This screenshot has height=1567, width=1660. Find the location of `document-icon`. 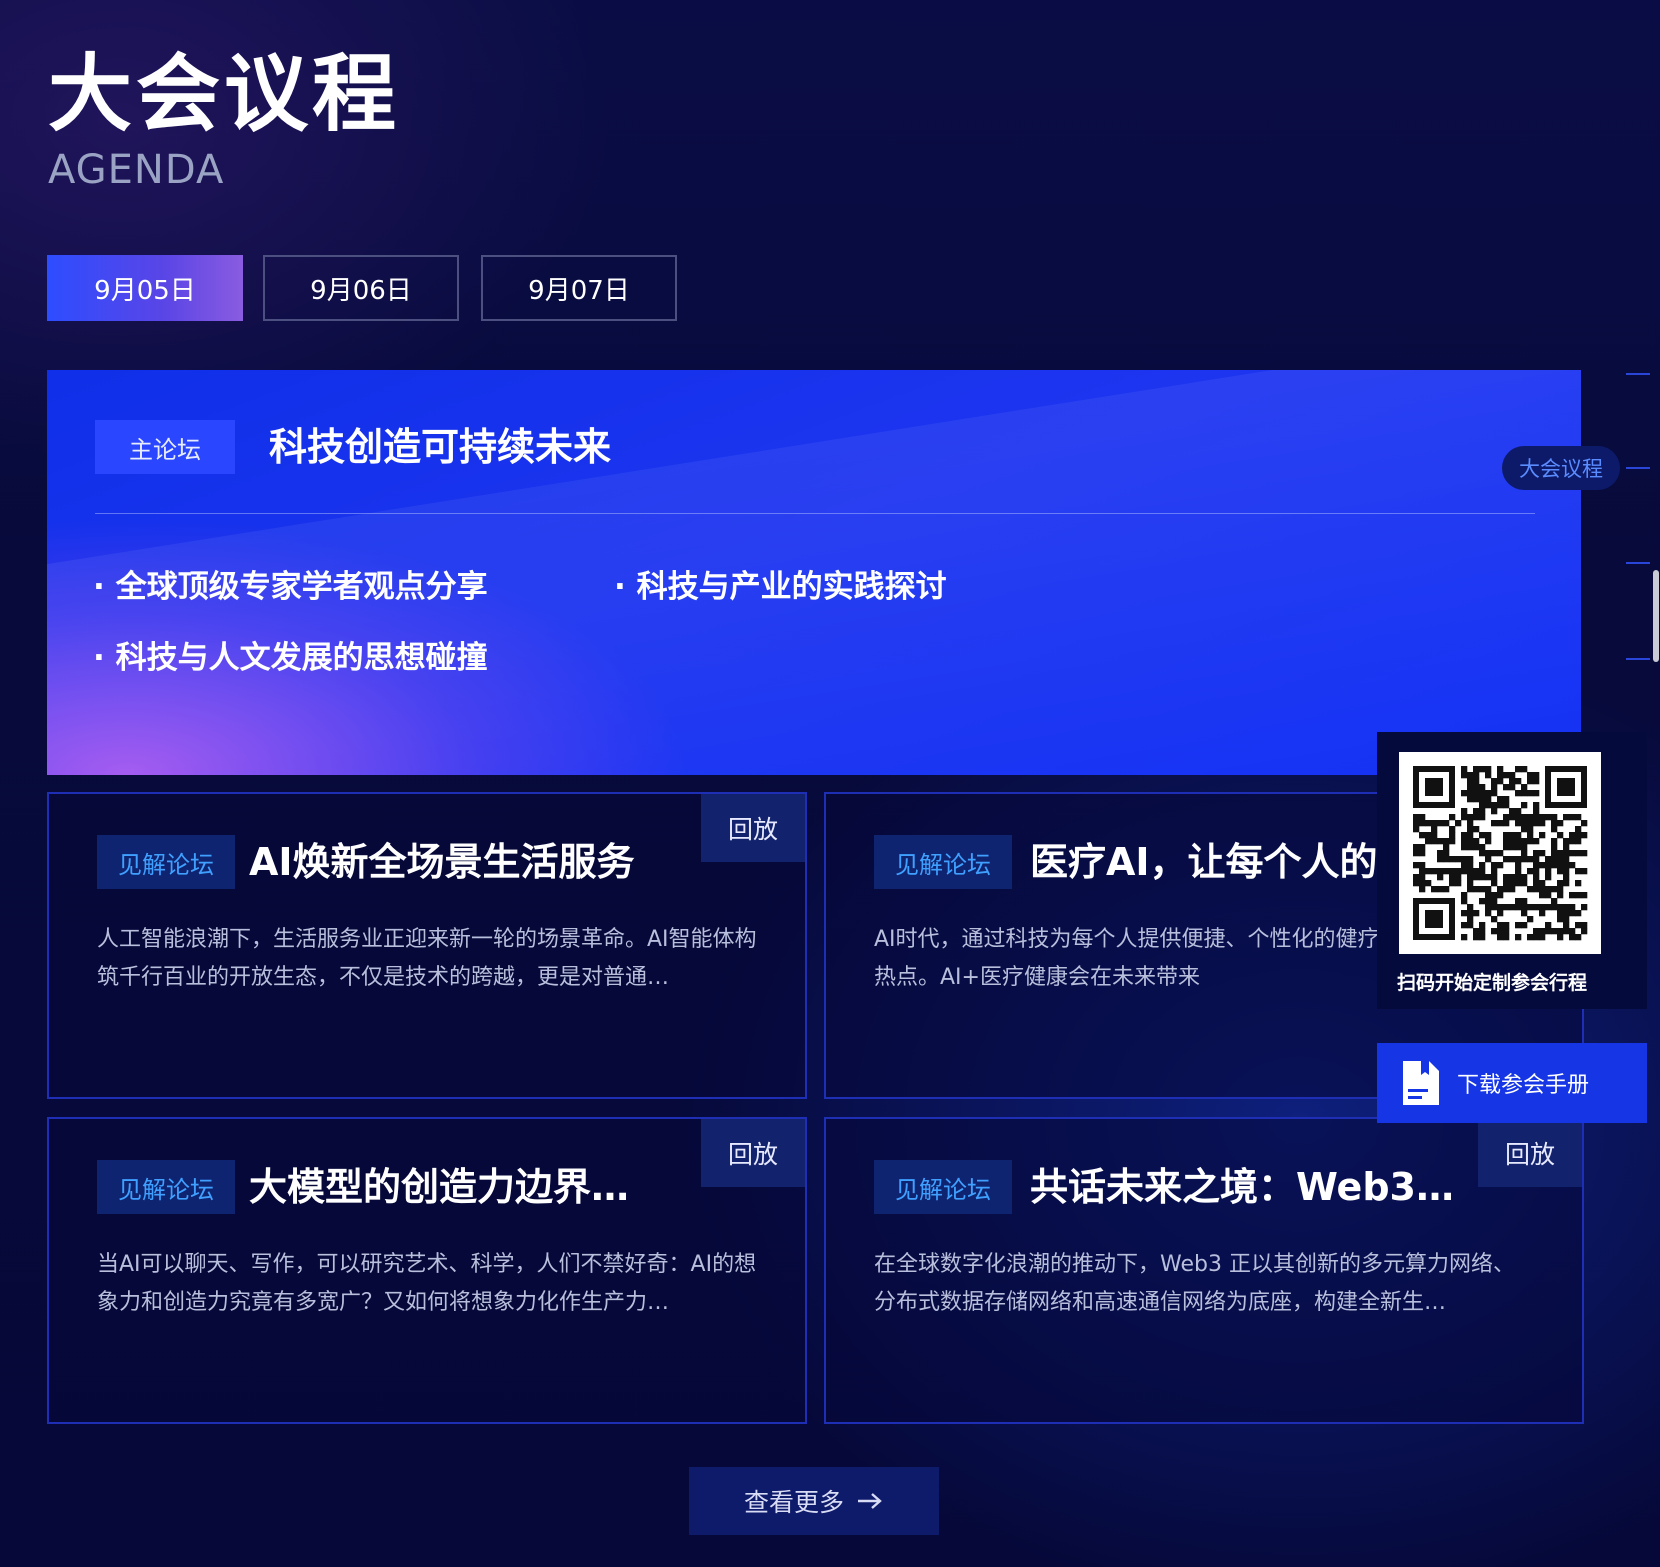

document-icon is located at coordinates (1421, 1083).